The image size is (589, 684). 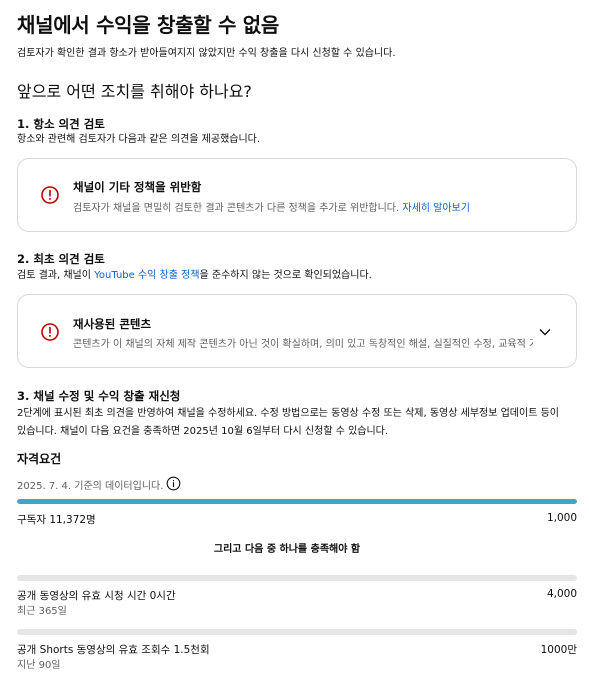 I want to click on reapply-title: 3. 채널 수정 및 수익 창출 재신청, so click(x=99, y=396).